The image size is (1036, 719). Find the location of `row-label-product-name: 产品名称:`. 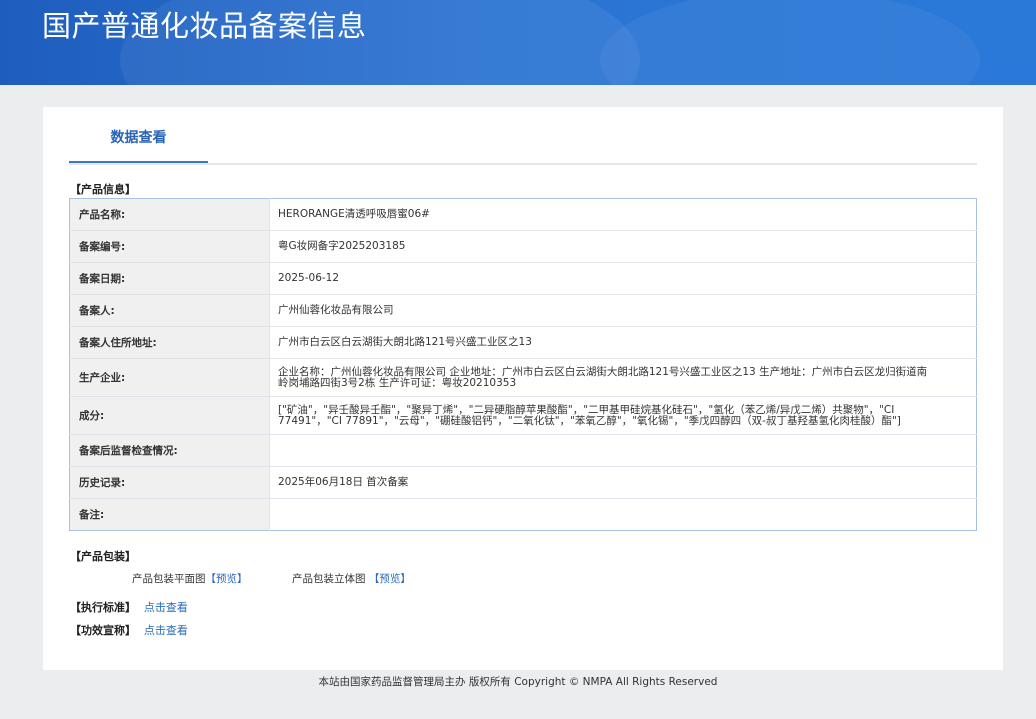

row-label-product-name: 产品名称: is located at coordinates (169, 214).